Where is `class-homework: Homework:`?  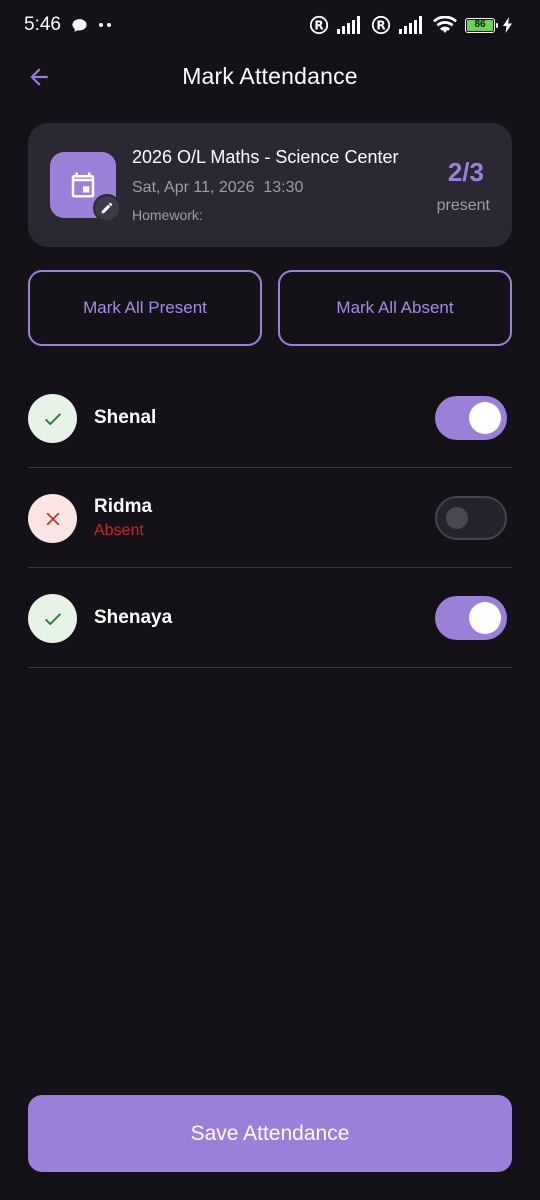 class-homework: Homework: is located at coordinates (167, 215).